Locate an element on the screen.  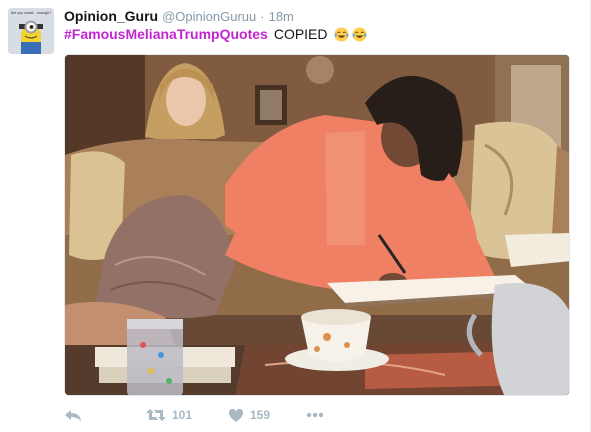
user-handle: @OpinionGuruu is located at coordinates (209, 16).